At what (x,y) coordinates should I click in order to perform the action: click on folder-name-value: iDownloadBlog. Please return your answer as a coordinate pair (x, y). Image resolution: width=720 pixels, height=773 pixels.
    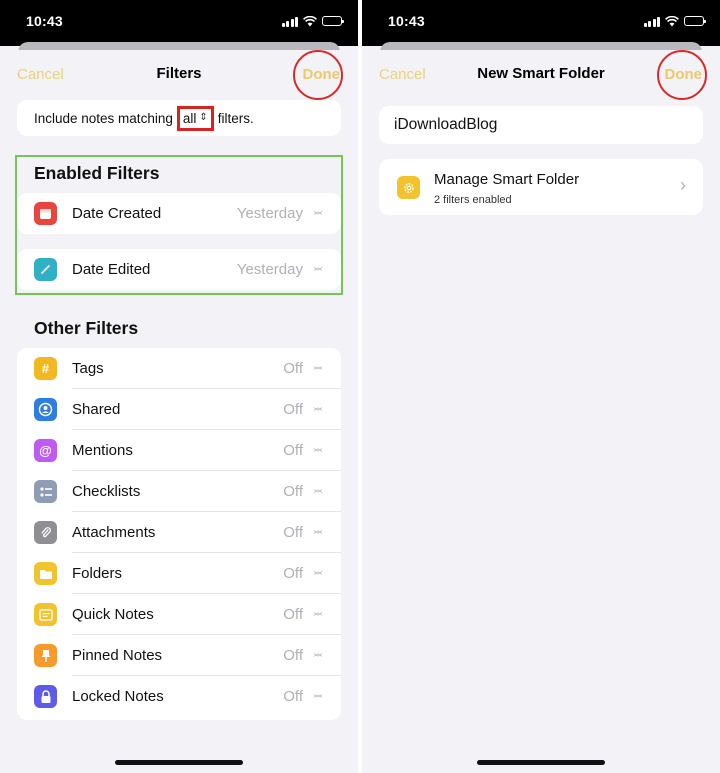
    Looking at the image, I should click on (446, 124).